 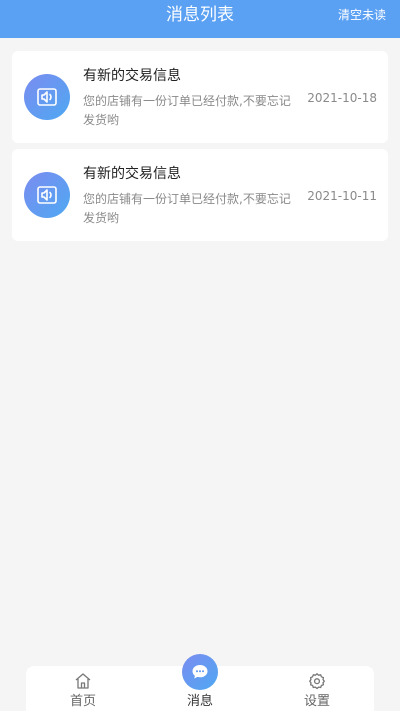 I want to click on nav-label-home: 首页, so click(x=82, y=701).